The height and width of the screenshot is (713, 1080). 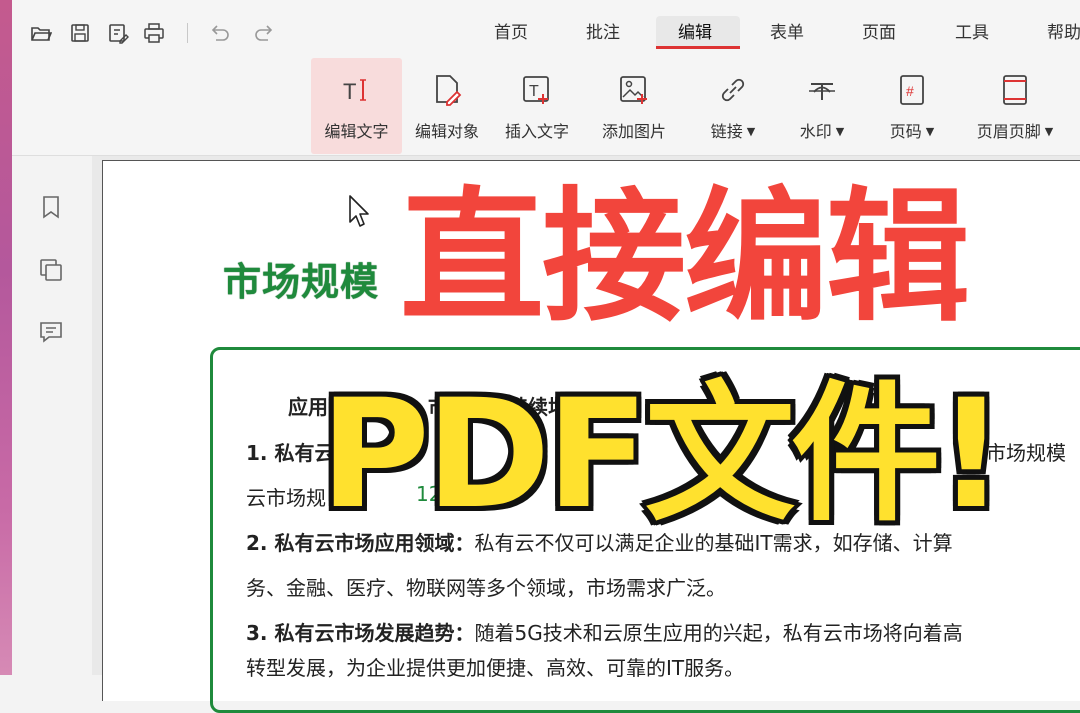 I want to click on document-heading: 市场规模, so click(x=301, y=278).